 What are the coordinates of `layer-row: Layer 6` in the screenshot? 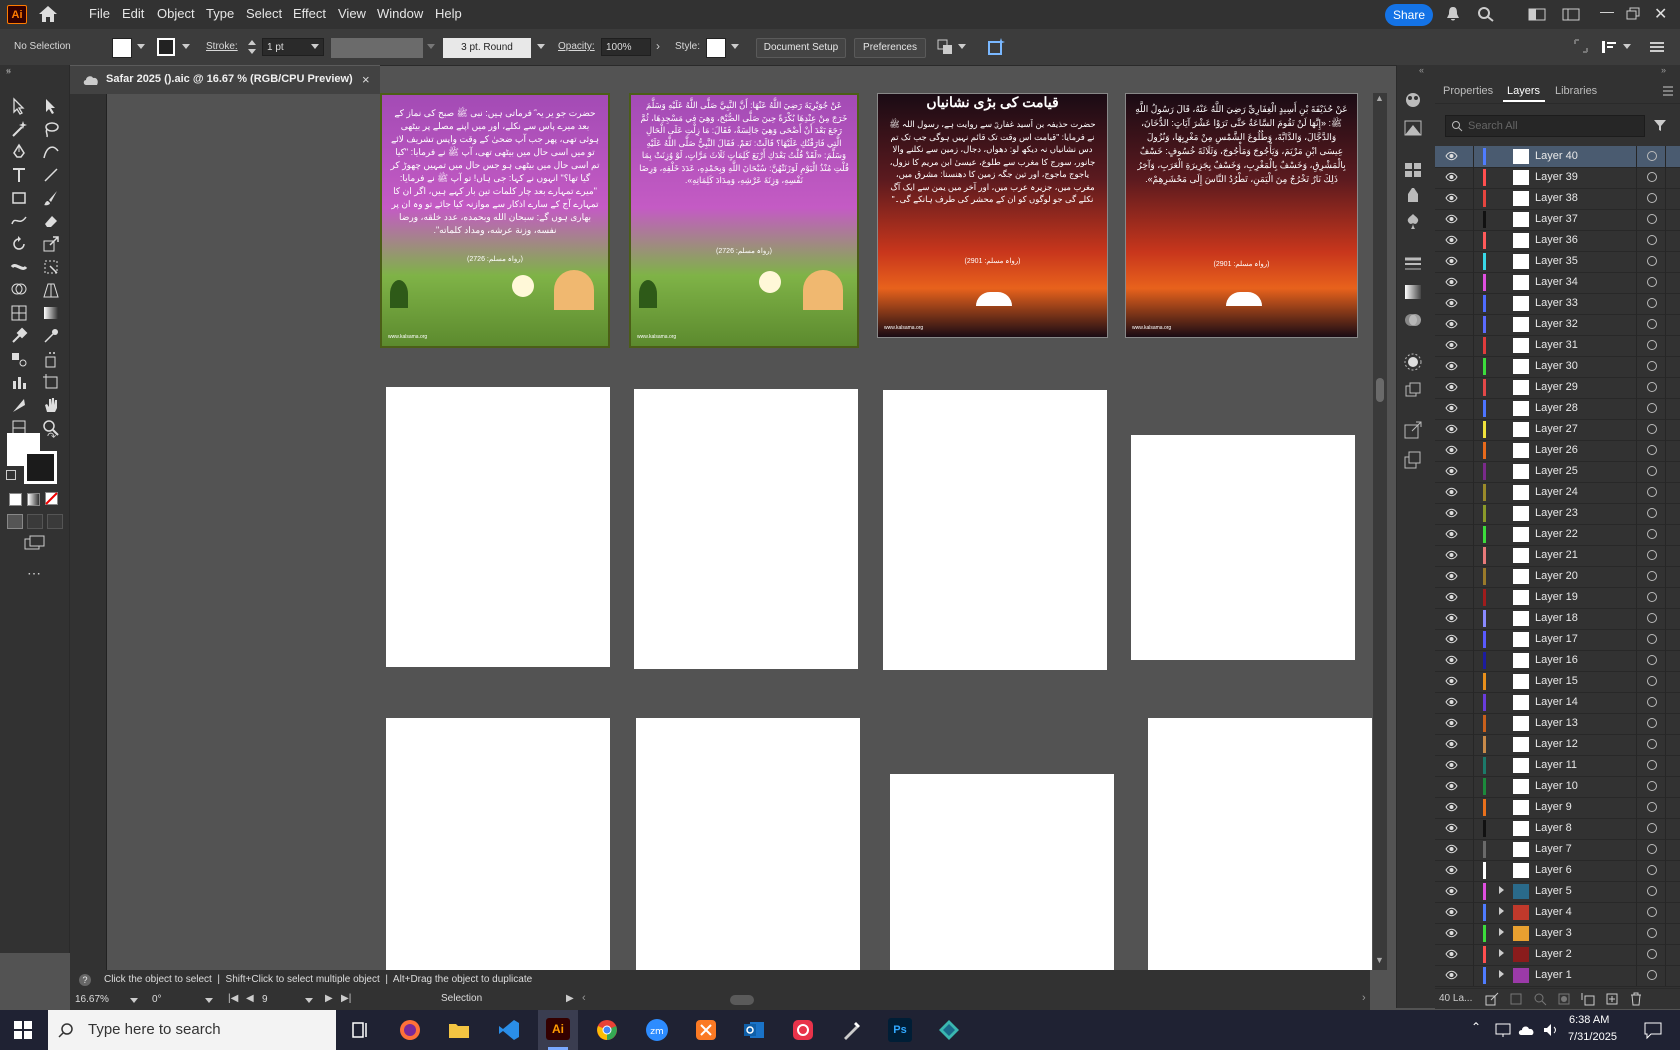 It's located at (1557, 871).